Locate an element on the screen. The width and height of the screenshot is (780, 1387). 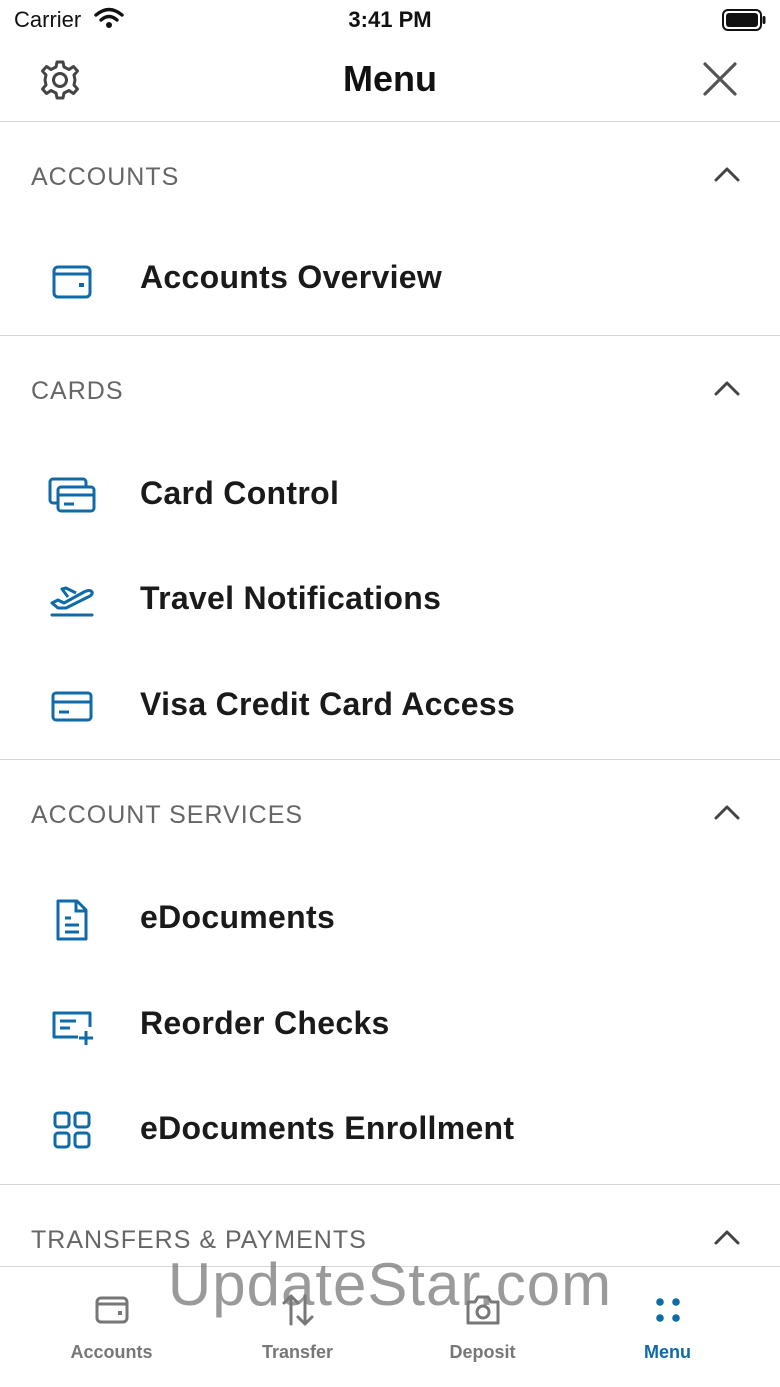
tab-label: Transfer is located at coordinates (297, 1352).